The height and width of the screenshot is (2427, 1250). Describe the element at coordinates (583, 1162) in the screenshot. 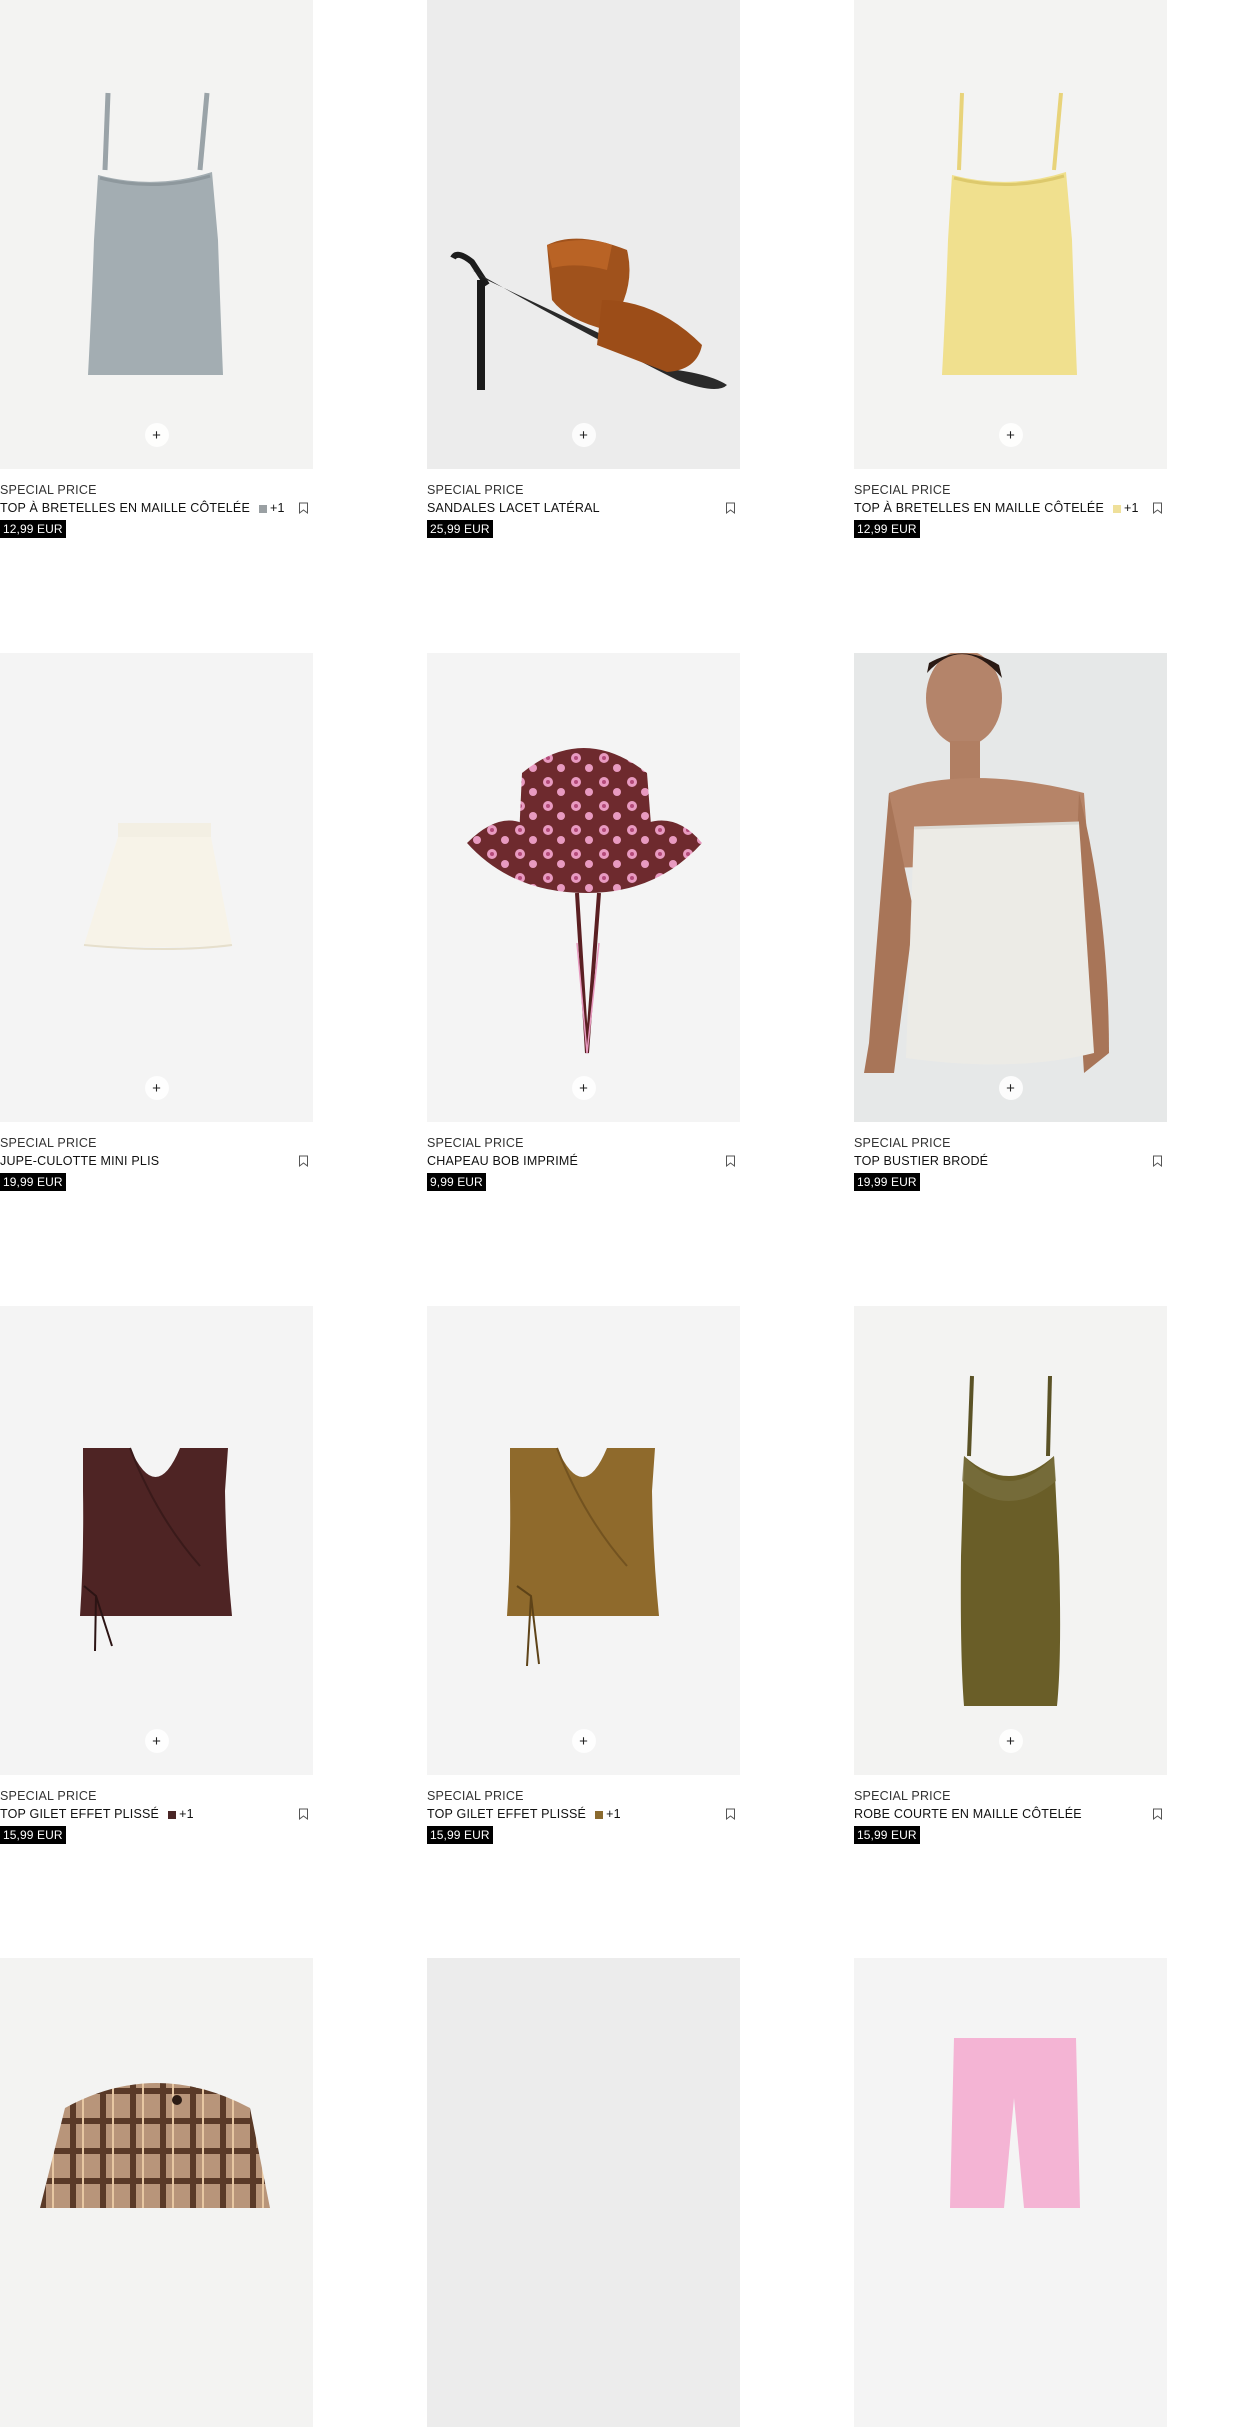

I see `product-info: SPECIAL PRICE CHAPEAU BOB IMPRIMÉ 9,99 EUR` at that location.